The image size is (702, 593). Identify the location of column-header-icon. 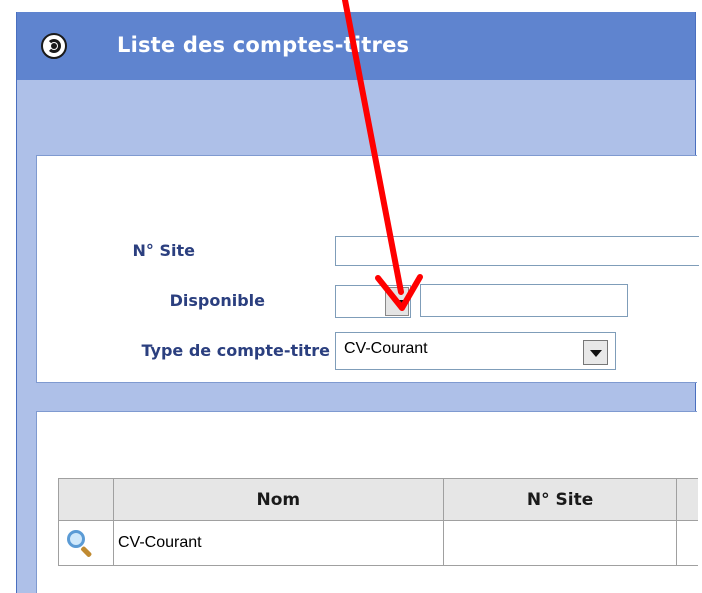
(86, 499).